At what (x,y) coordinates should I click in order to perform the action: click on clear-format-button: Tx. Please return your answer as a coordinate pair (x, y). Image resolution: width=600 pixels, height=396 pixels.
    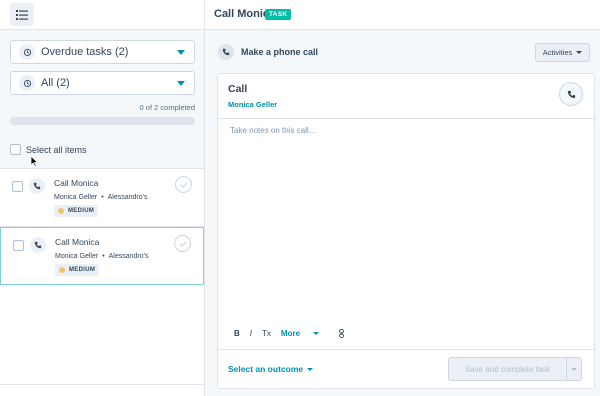
    Looking at the image, I should click on (266, 333).